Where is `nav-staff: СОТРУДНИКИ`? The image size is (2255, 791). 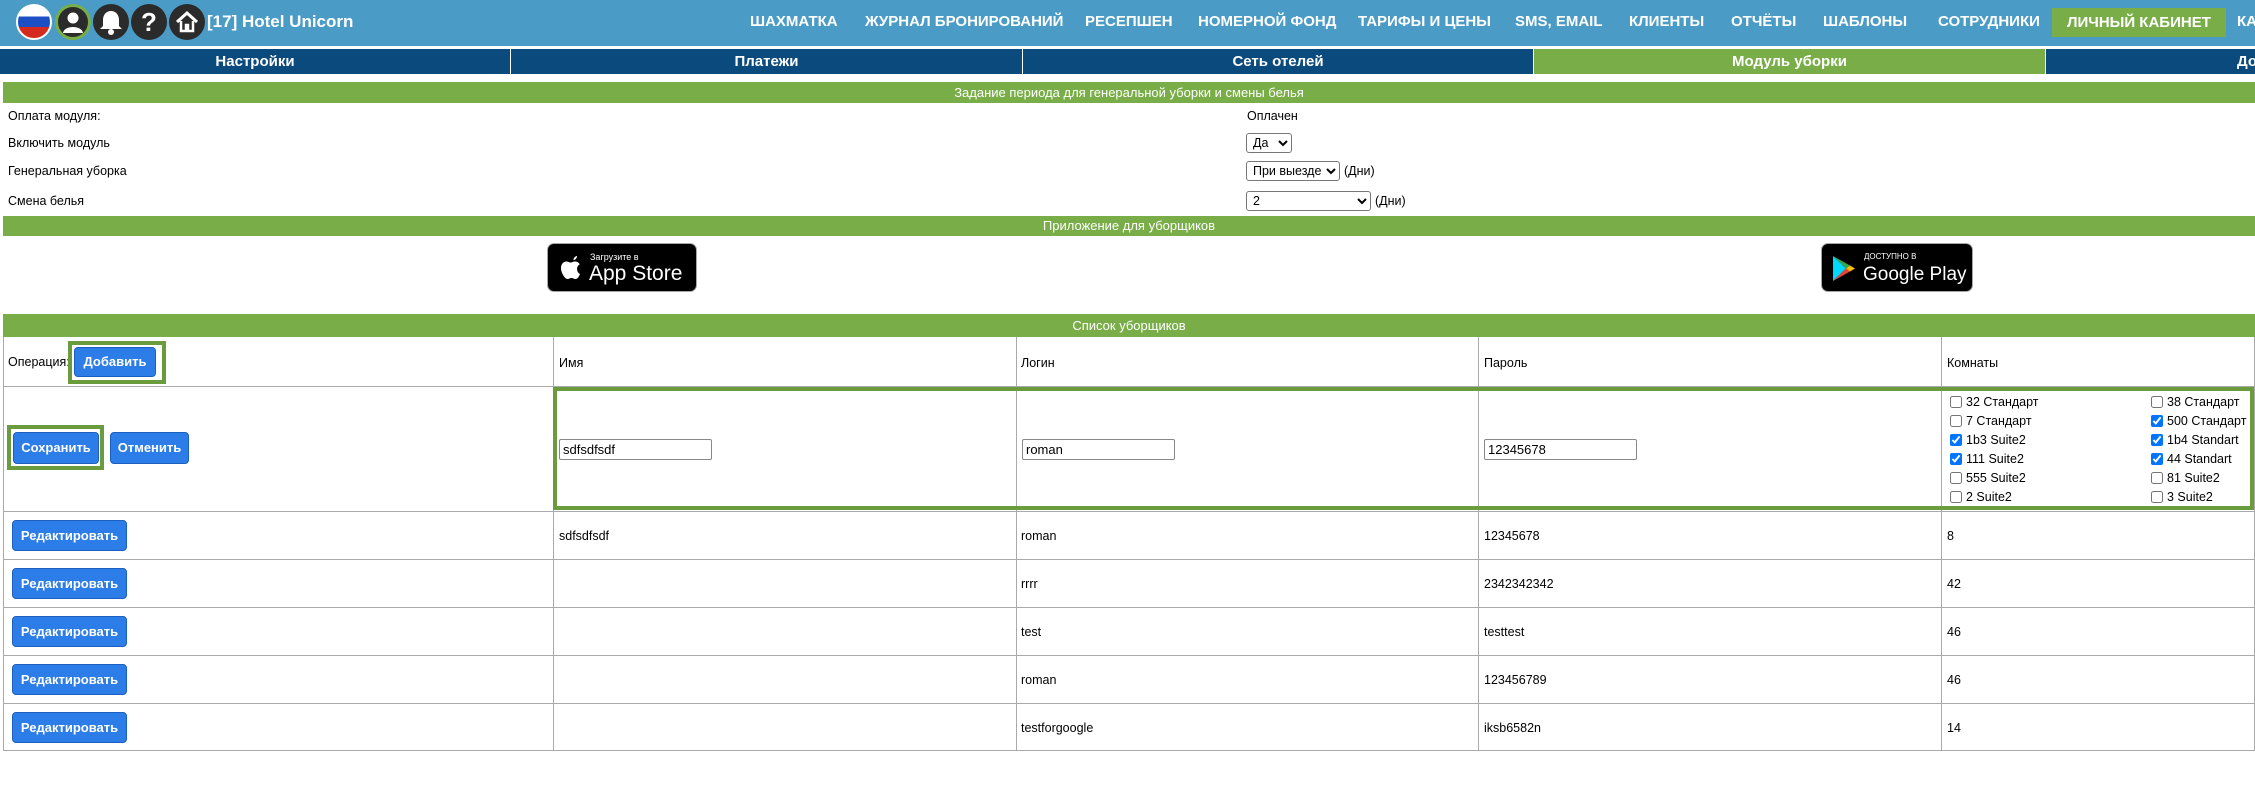 nav-staff: СОТРУДНИКИ is located at coordinates (1989, 21).